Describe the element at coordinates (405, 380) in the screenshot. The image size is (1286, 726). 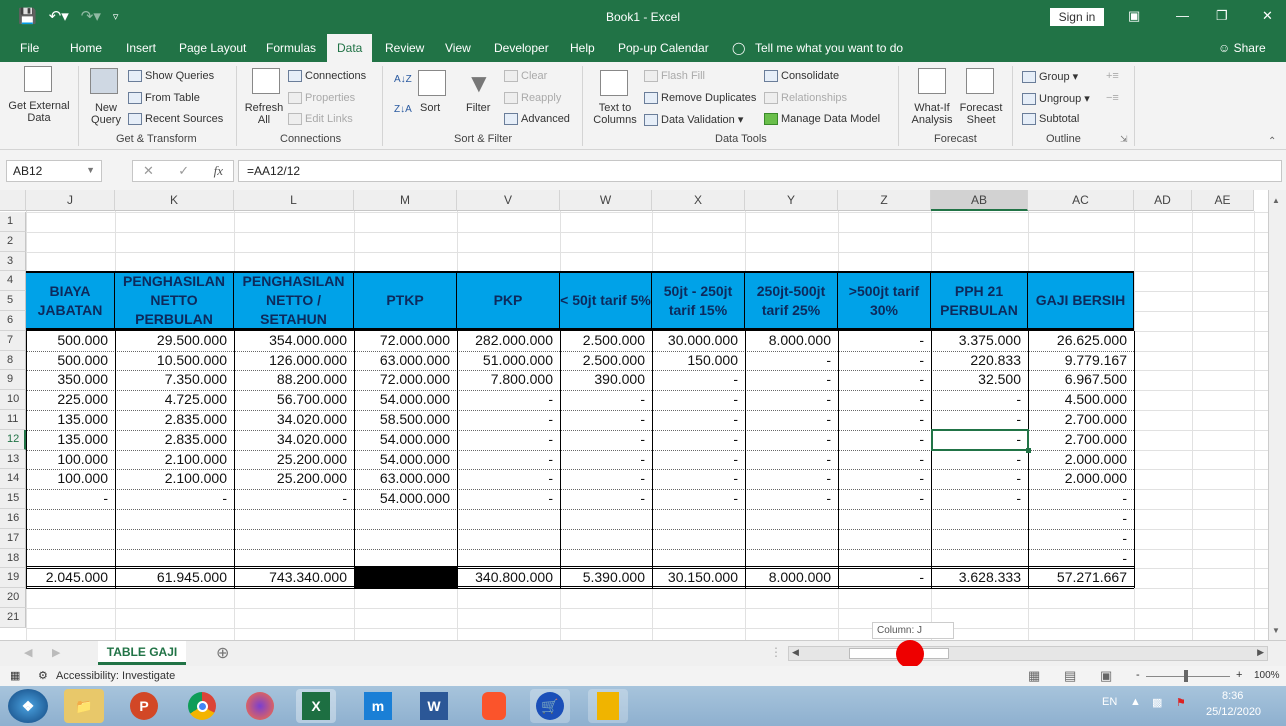
I see `table-cell: 72.000.000` at that location.